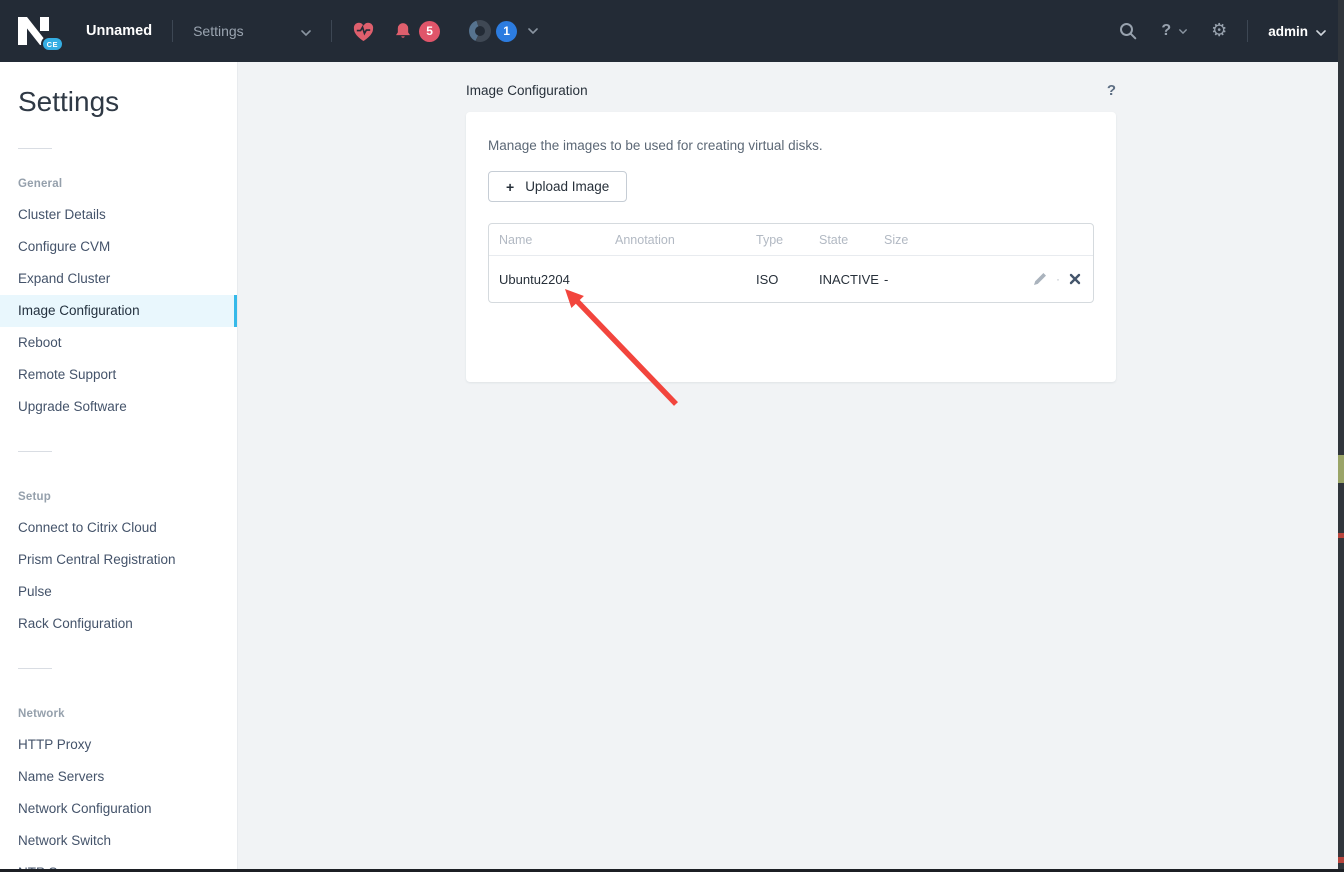 The image size is (1344, 872). I want to click on user-menu: admin, so click(1297, 31).